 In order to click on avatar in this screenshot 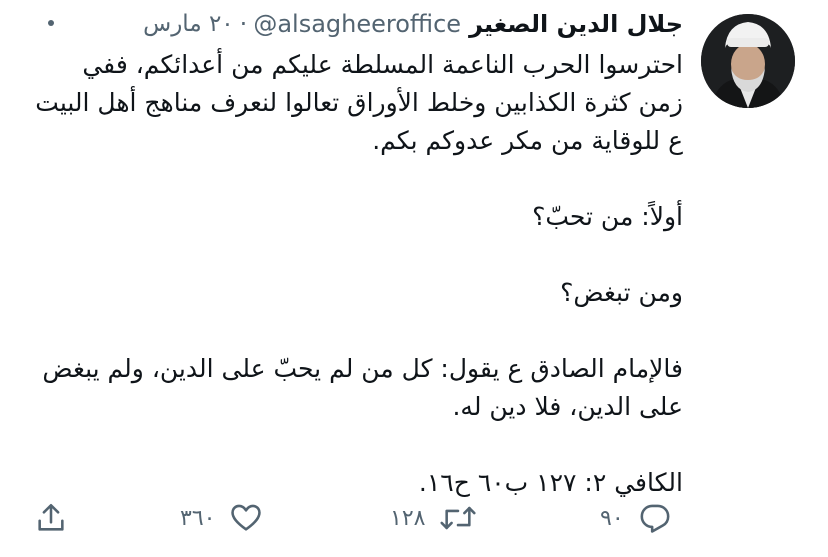, I will do `click(748, 61)`.